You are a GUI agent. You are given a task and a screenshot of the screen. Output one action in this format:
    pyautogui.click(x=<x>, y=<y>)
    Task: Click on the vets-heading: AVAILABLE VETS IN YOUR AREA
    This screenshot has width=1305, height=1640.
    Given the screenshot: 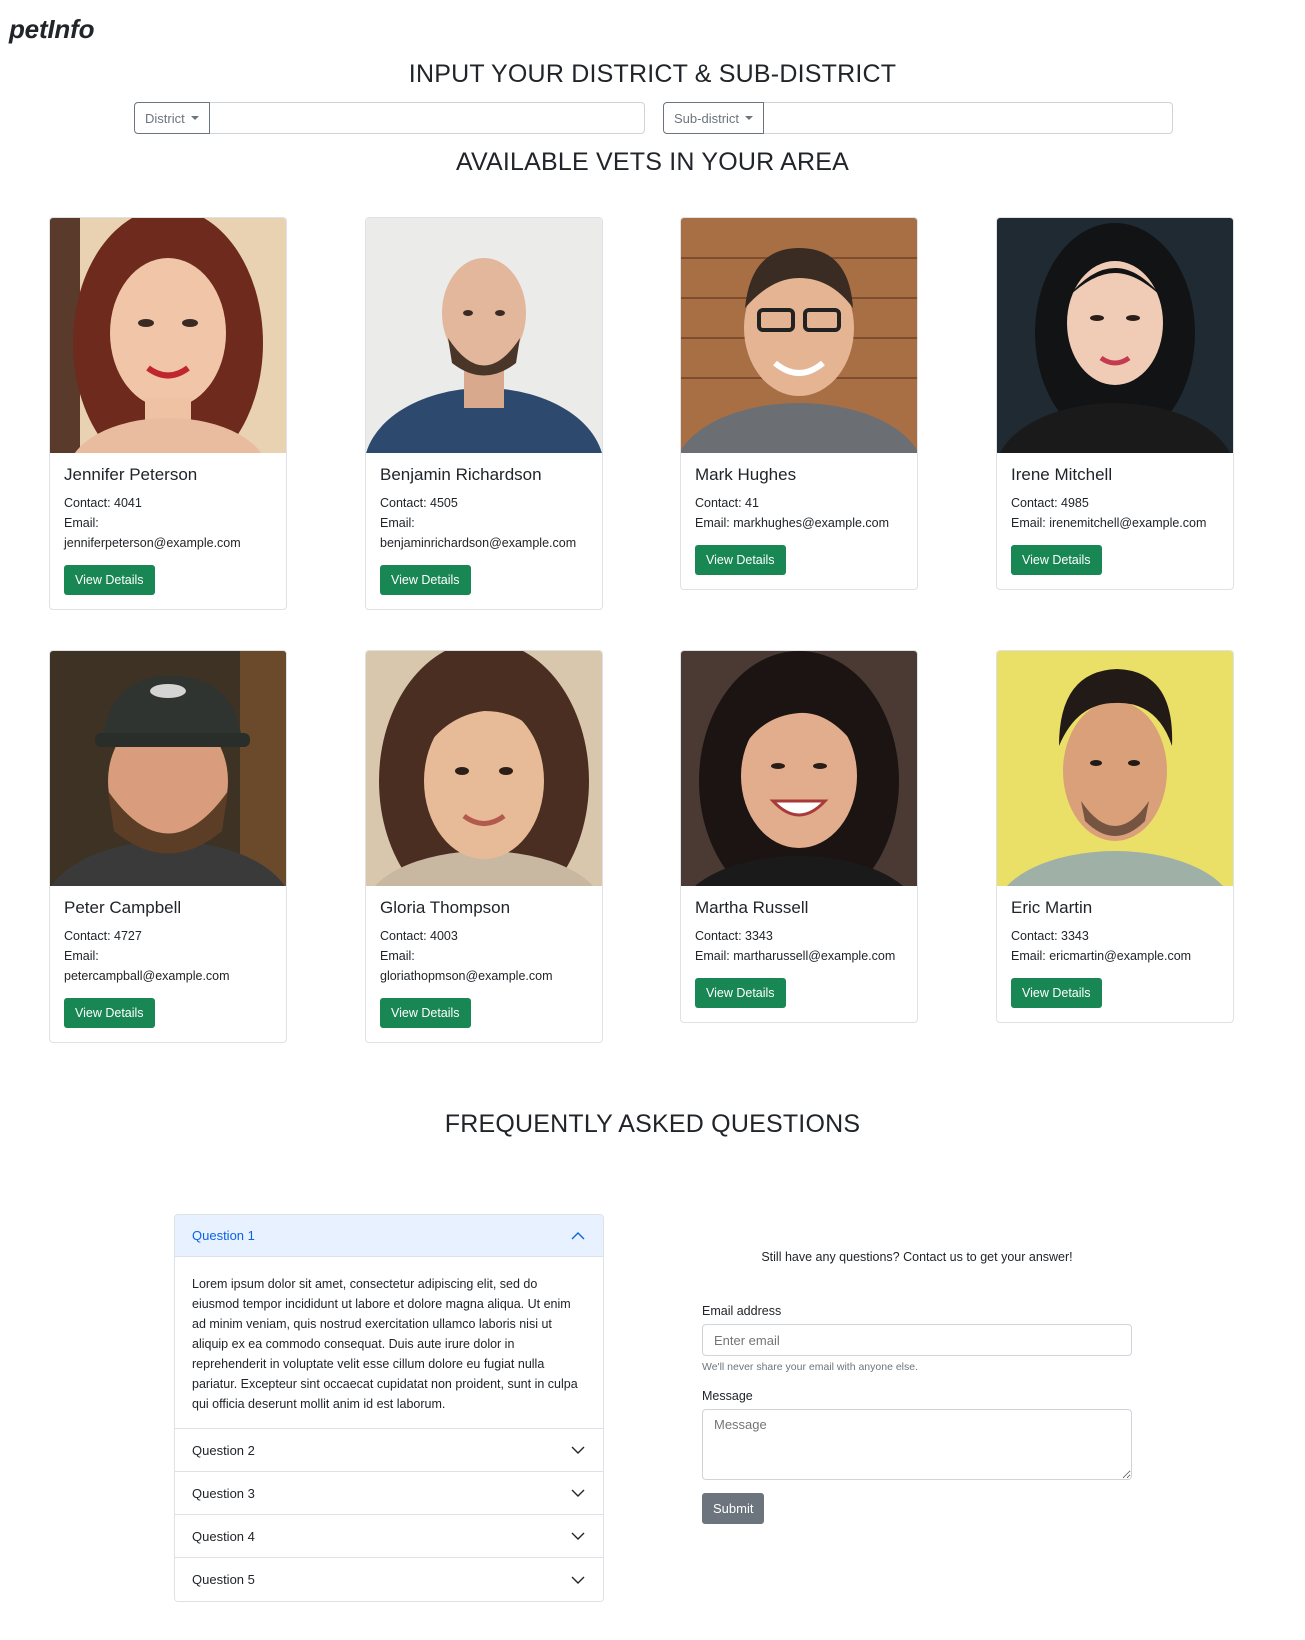 What is the action you would take?
    pyautogui.click(x=652, y=162)
    